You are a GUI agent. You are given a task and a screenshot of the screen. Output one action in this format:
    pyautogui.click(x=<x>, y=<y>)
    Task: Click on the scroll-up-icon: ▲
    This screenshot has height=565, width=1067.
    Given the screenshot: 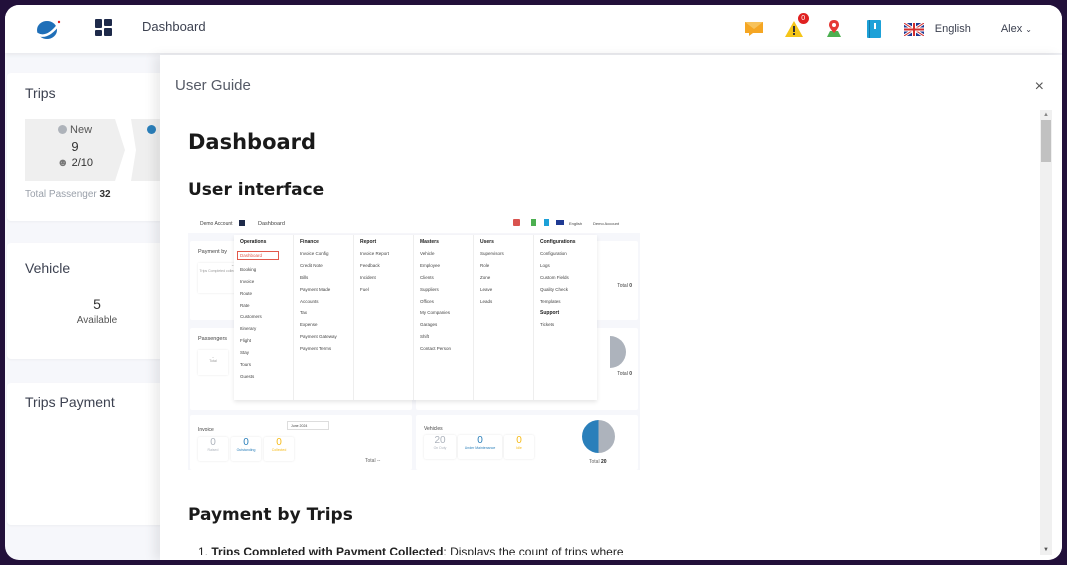 What is the action you would take?
    pyautogui.click(x=1046, y=115)
    